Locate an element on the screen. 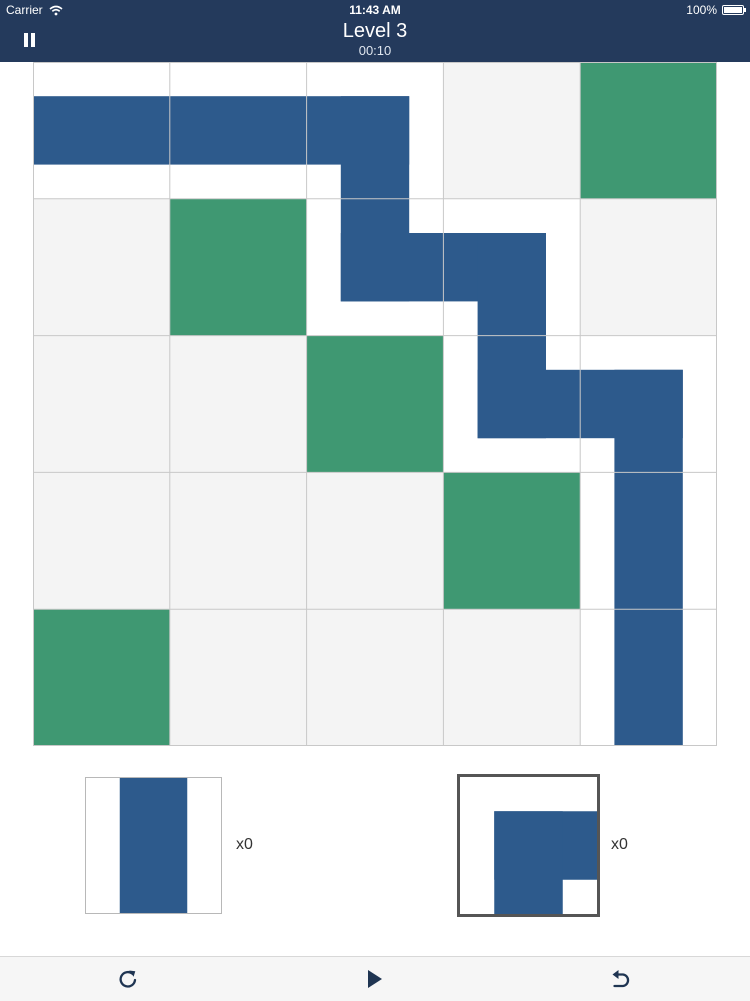  battery-group: 100% is located at coordinates (716, 10).